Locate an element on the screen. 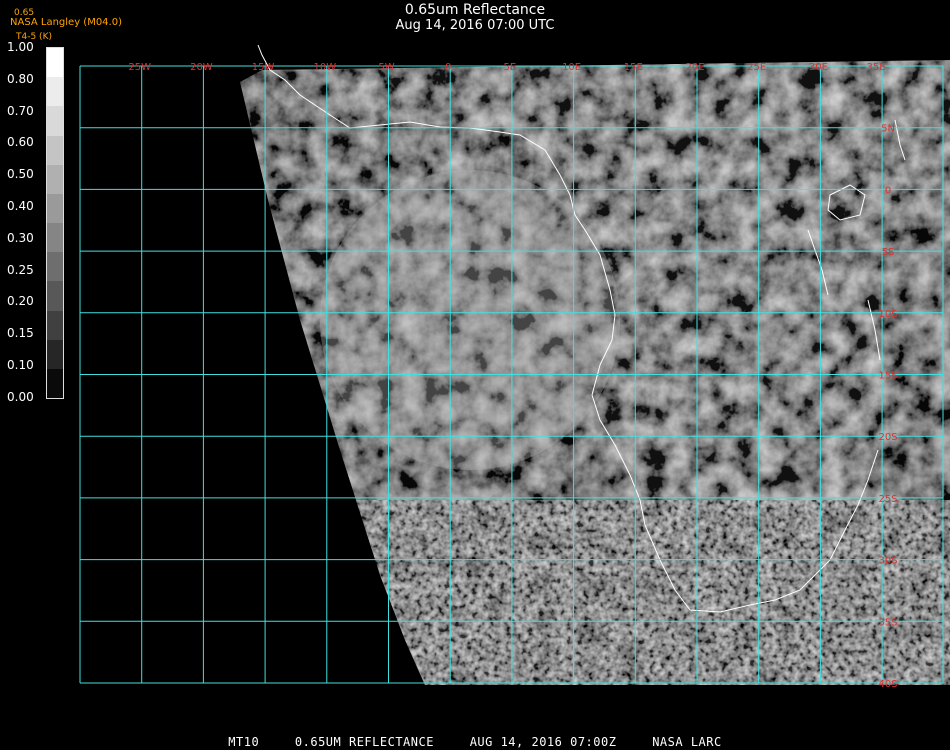  longitude-label: 30E is located at coordinates (818, 67).